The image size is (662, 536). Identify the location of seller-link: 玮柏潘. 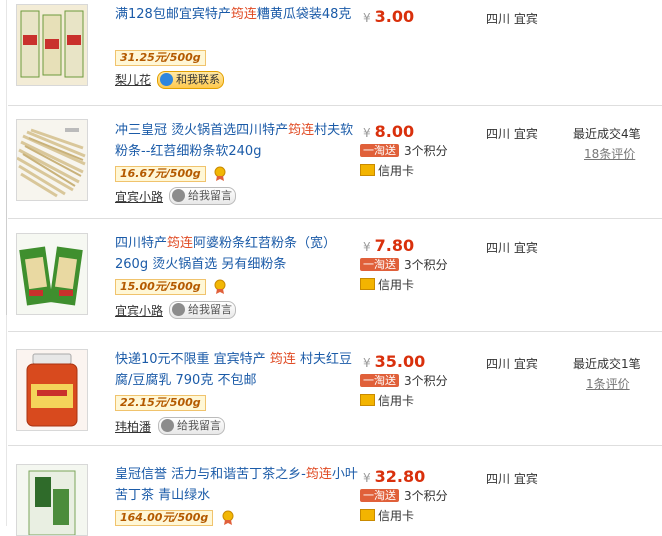
(133, 426).